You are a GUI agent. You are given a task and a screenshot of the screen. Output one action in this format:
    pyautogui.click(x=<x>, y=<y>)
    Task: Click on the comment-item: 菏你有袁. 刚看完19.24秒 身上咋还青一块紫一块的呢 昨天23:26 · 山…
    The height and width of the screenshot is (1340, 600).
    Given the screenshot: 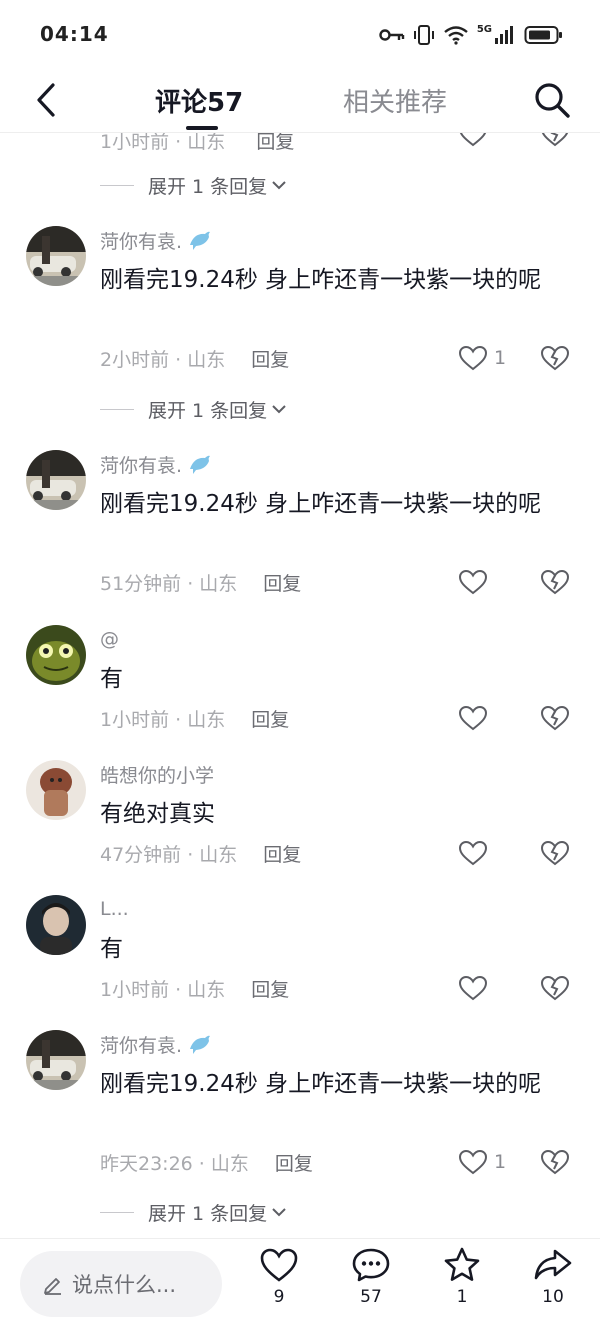 What is the action you would take?
    pyautogui.click(x=300, y=1115)
    